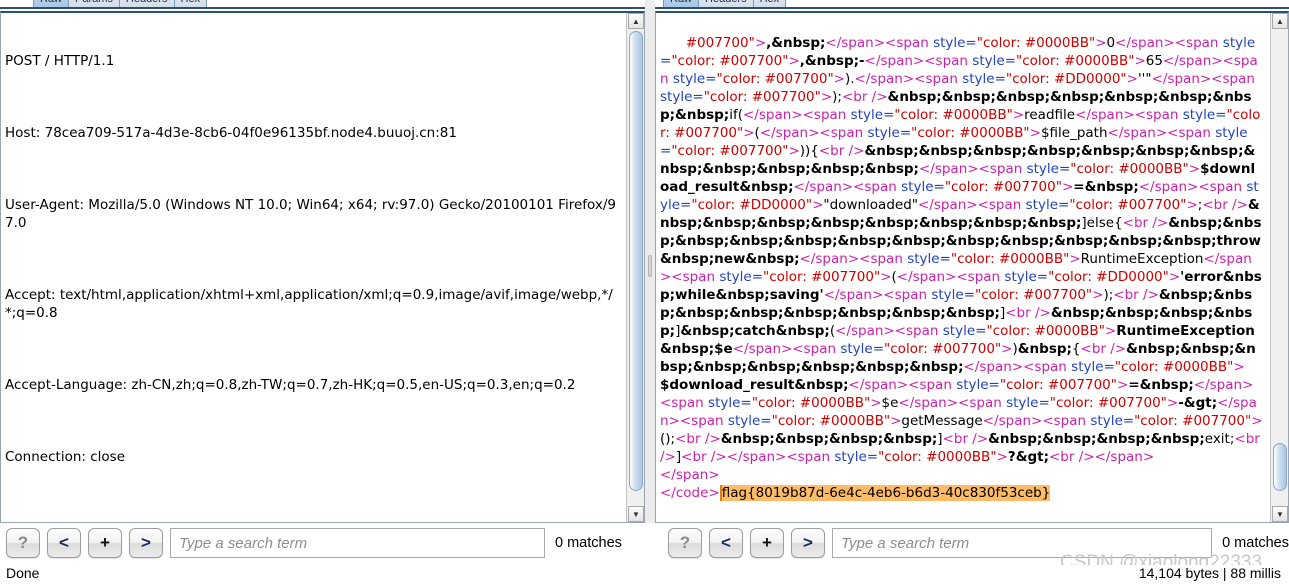 This screenshot has height=584, width=1289. I want to click on cookie-param-name: PHPSESSID, so click(97, 521).